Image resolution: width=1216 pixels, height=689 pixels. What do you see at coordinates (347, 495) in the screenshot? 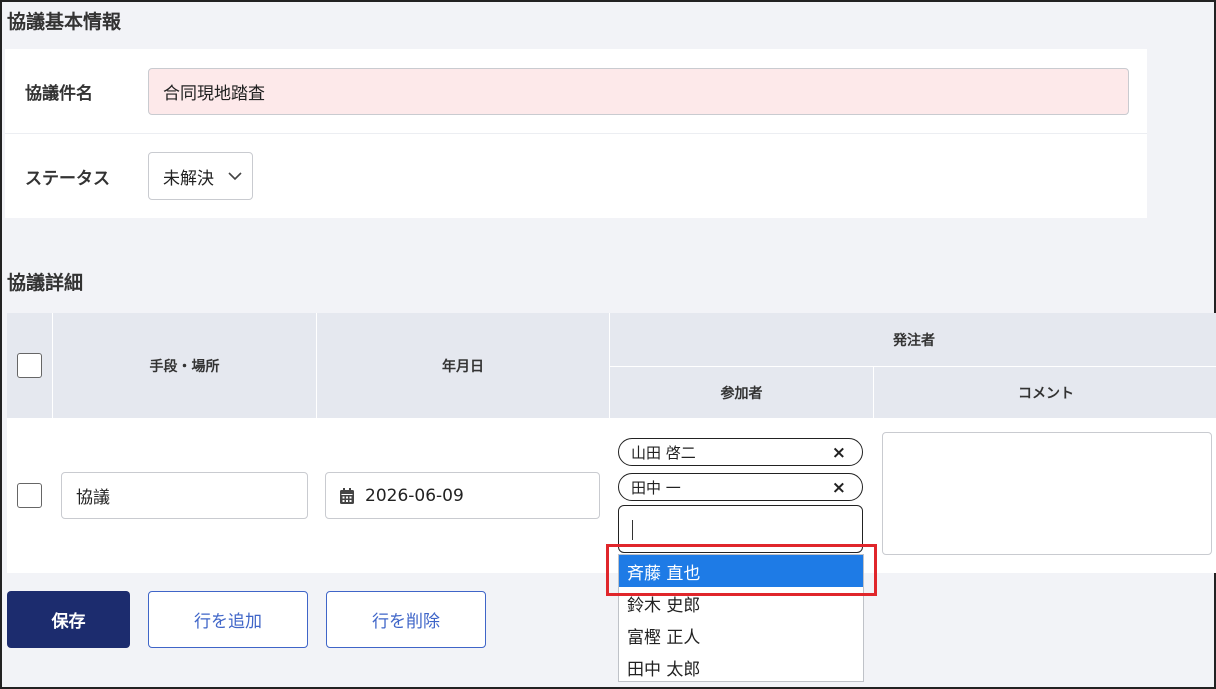
I see `calendar-icon` at bounding box center [347, 495].